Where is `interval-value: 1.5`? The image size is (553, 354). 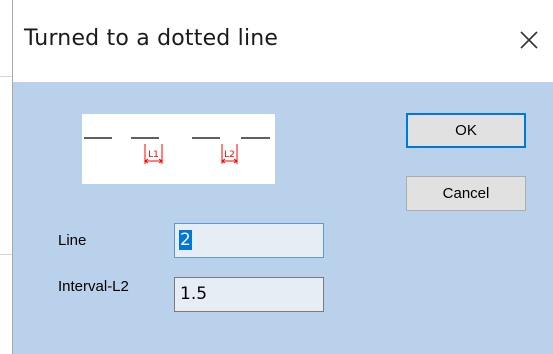
interval-value: 1.5 is located at coordinates (194, 294).